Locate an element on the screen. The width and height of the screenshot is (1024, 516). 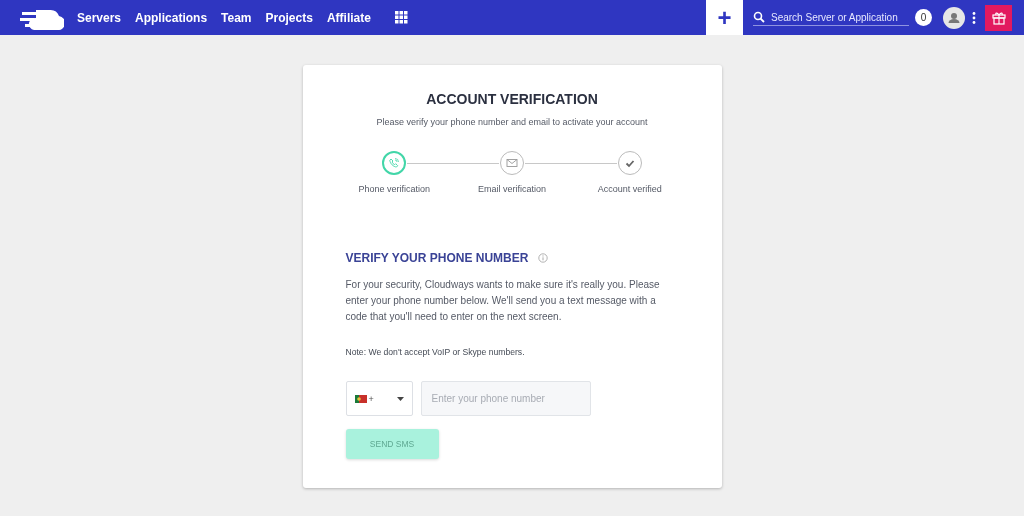
more-icon is located at coordinates (974, 17).